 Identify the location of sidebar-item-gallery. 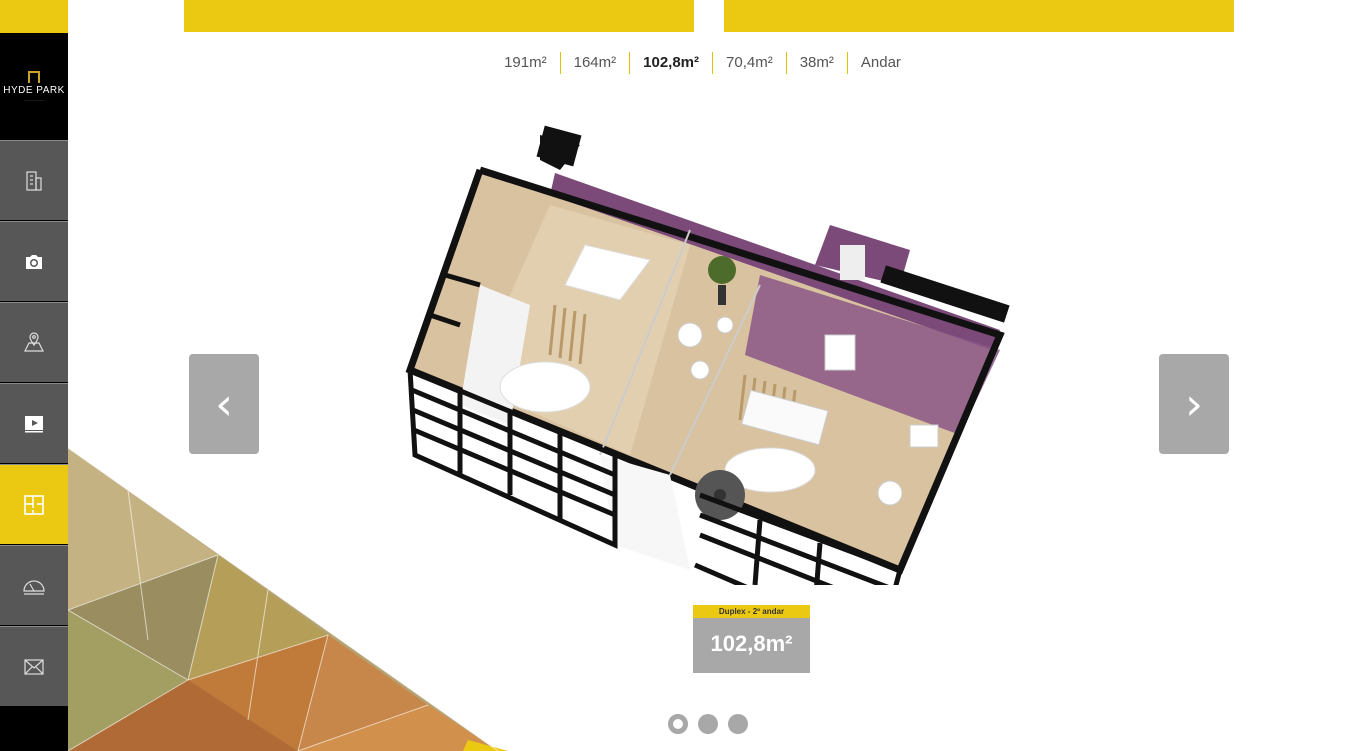
(34, 261).